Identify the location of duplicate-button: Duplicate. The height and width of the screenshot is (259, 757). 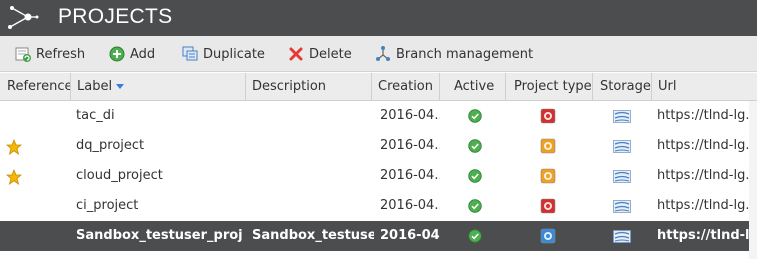
(223, 54).